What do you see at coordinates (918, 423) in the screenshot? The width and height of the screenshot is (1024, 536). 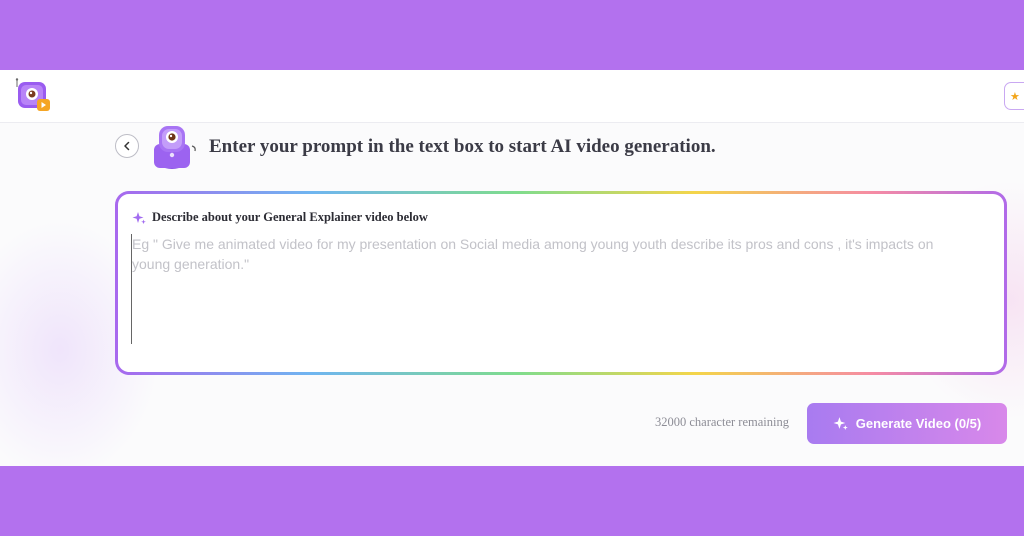 I see `generate-video-label: Generate Video (0/5)` at bounding box center [918, 423].